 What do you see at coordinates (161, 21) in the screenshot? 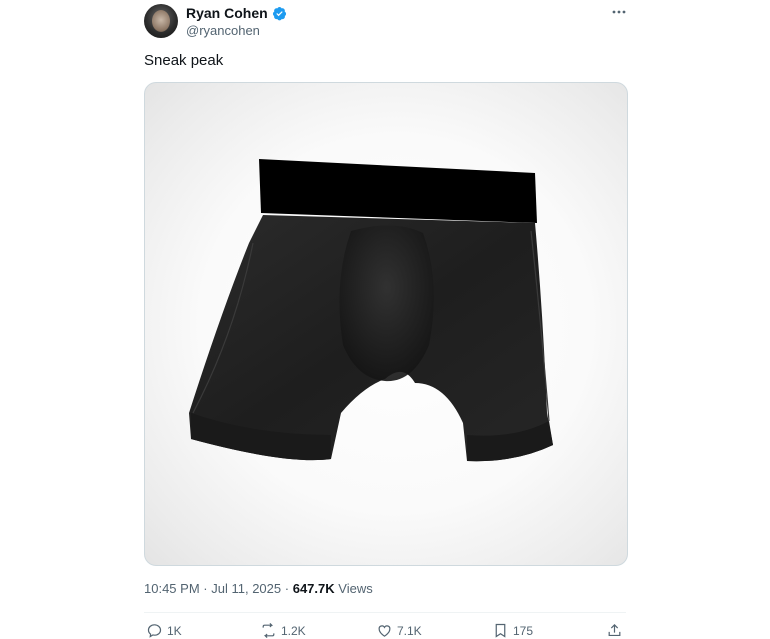
I see `avatar` at bounding box center [161, 21].